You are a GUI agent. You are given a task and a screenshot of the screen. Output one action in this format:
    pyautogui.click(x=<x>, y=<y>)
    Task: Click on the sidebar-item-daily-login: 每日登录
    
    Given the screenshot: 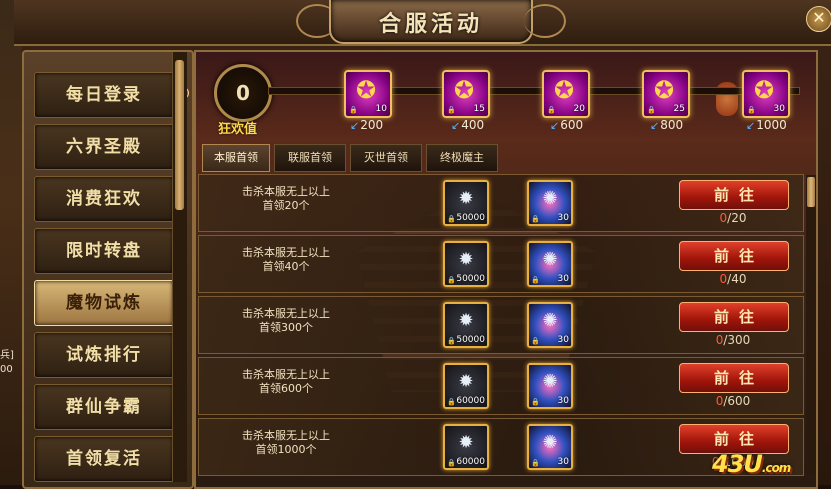 What is the action you would take?
    pyautogui.click(x=111, y=95)
    